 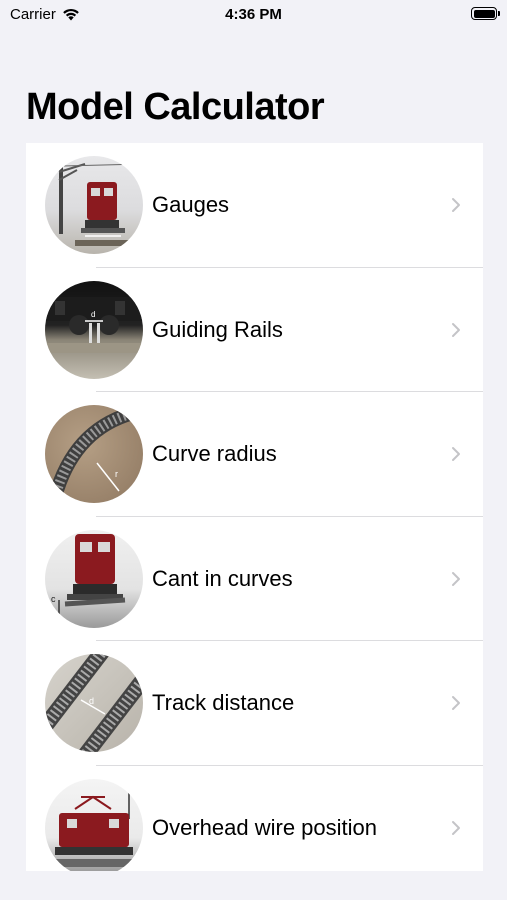 What do you see at coordinates (485, 13) in the screenshot?
I see `battery-icon` at bounding box center [485, 13].